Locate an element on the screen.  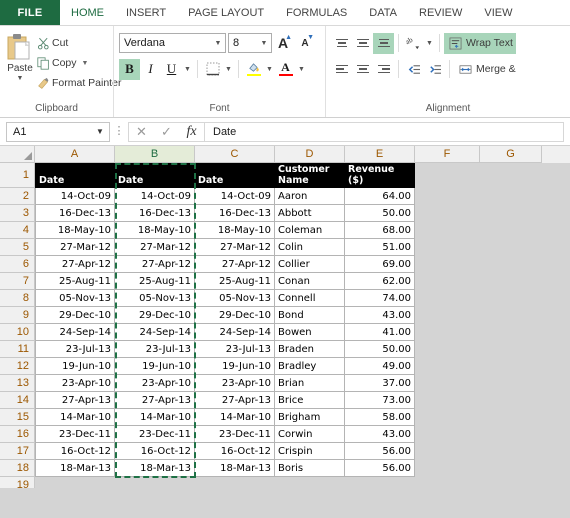
cell-F12 is located at coordinates (447, 366).